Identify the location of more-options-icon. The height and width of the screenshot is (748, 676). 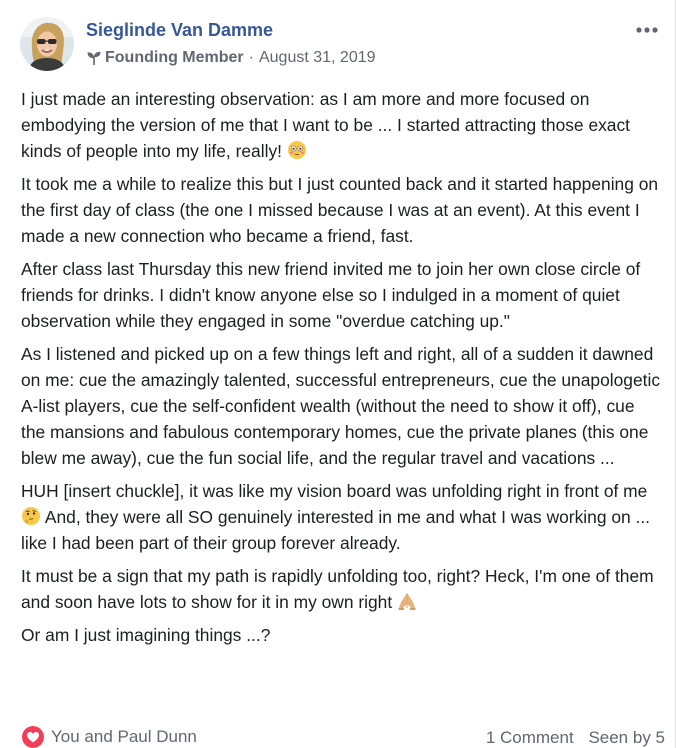
(647, 30).